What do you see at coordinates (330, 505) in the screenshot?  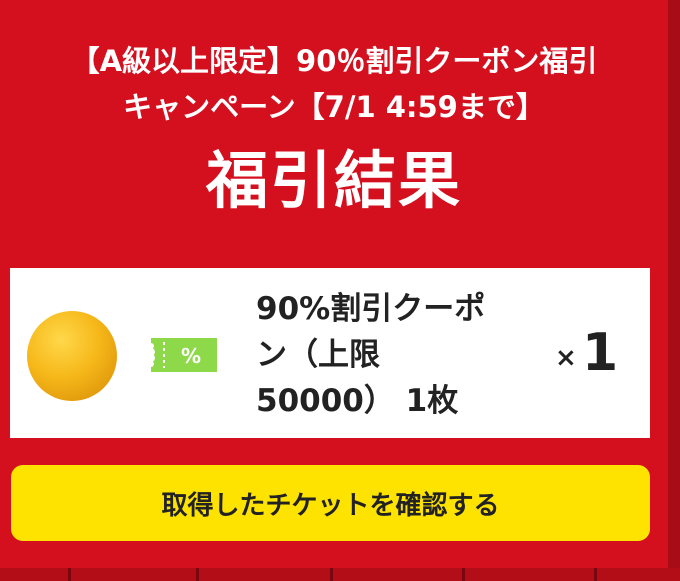 I see `confirm-tickets-label: 取得したチケットを確認する` at bounding box center [330, 505].